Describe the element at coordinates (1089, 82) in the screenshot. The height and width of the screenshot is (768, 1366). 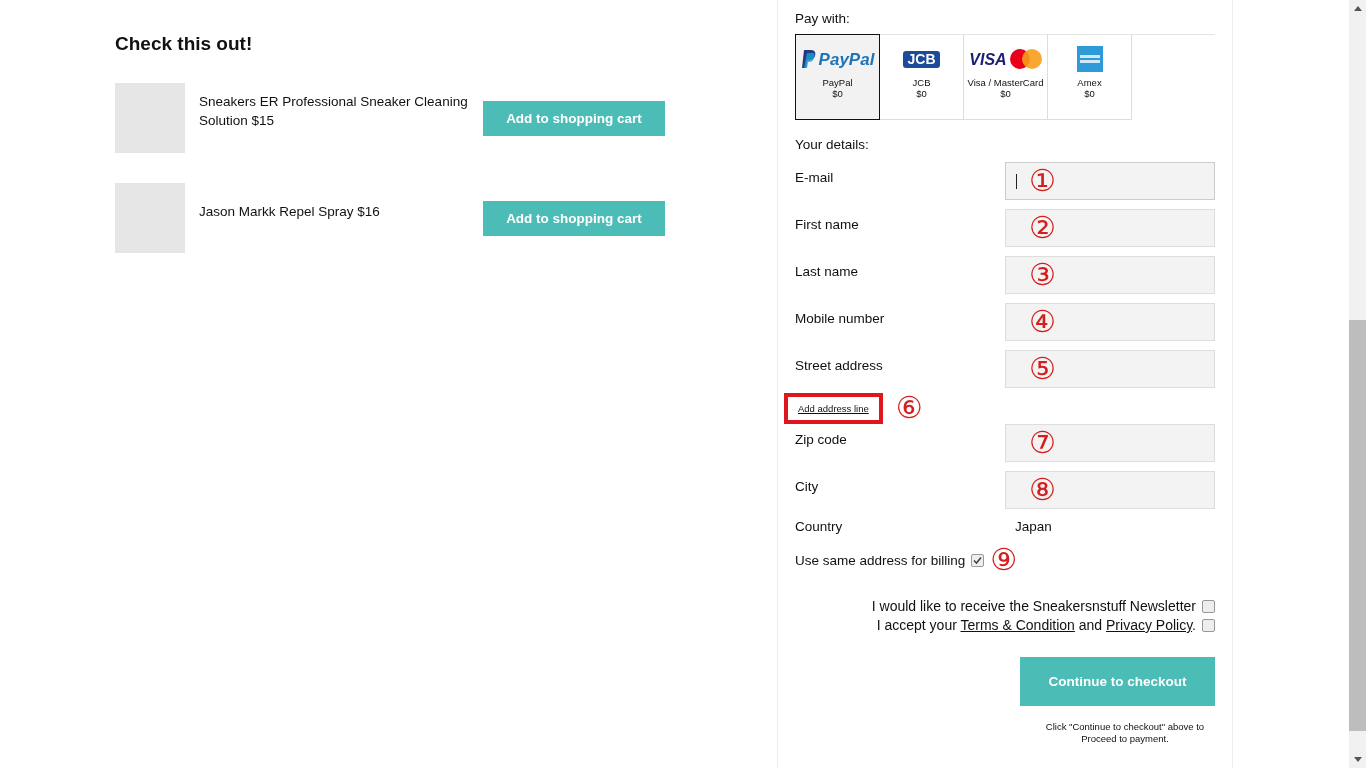
I see `payment-name: Amex` at that location.